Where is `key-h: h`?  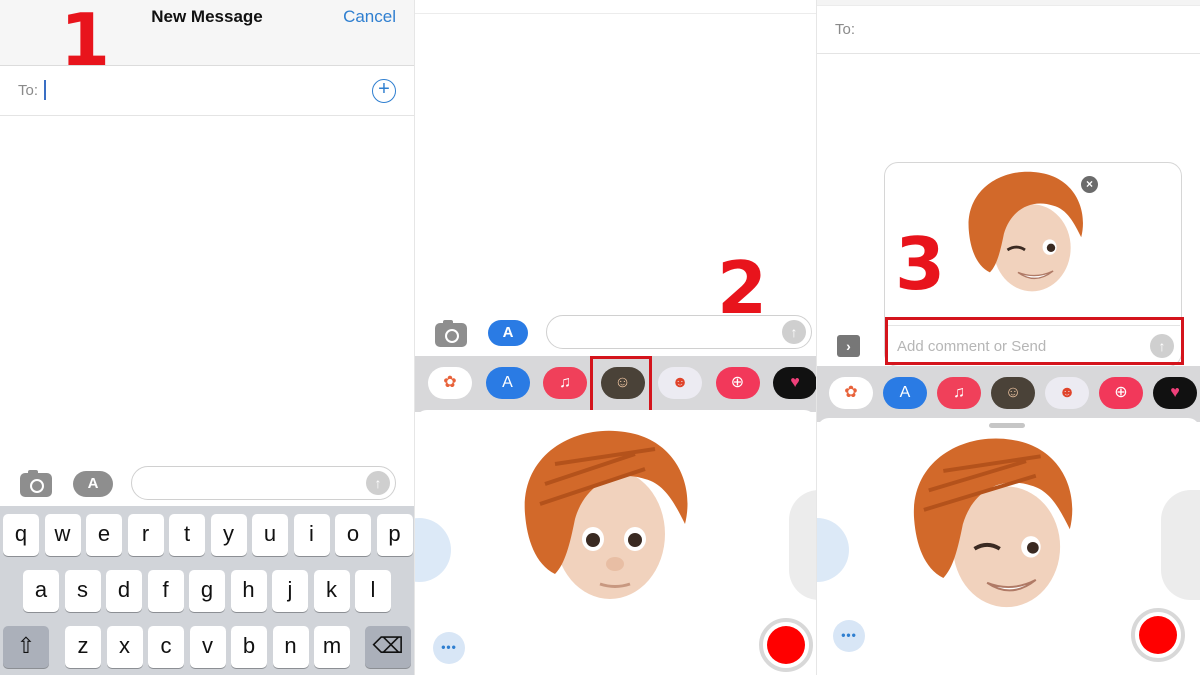
key-h: h is located at coordinates (248, 591).